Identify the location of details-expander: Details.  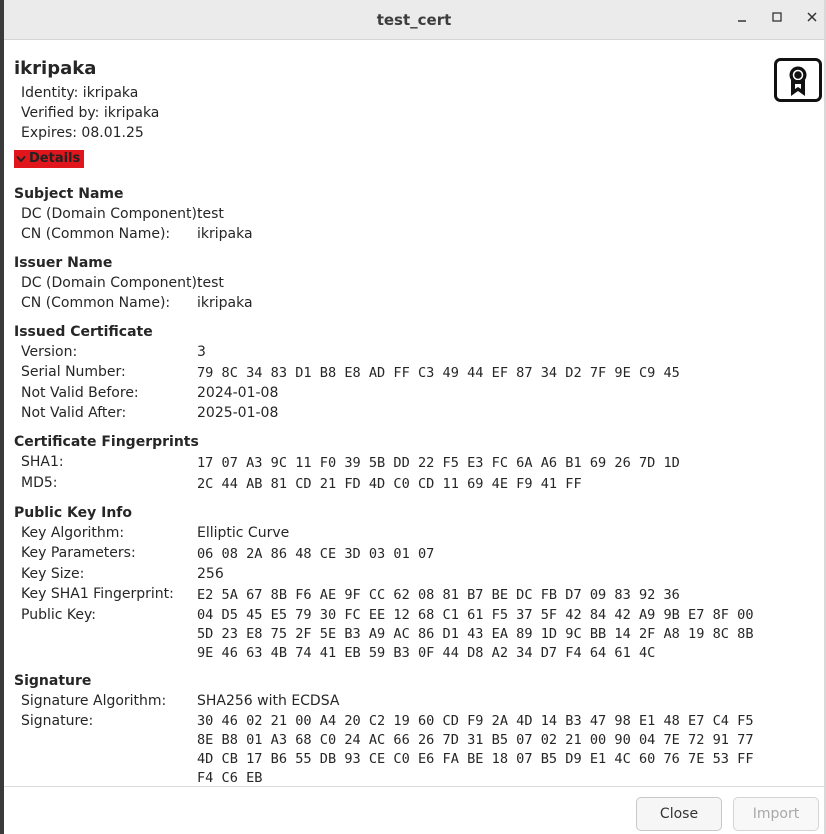
(49, 159).